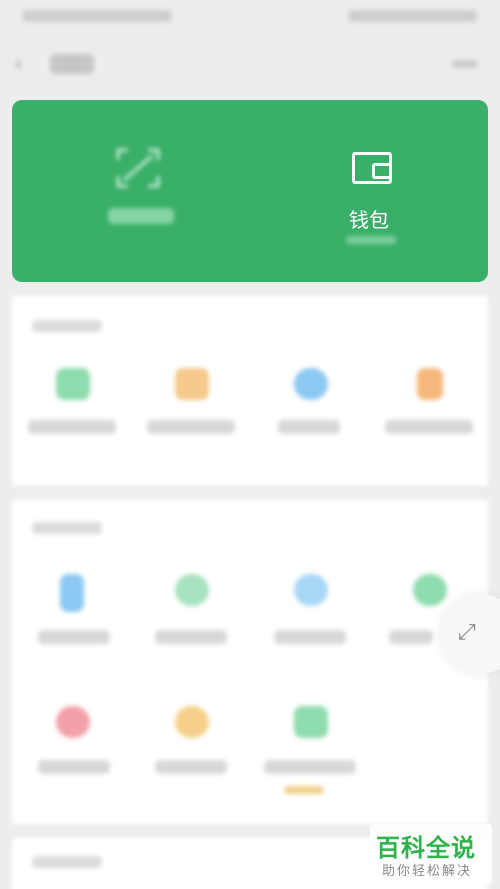  What do you see at coordinates (192, 384) in the screenshot?
I see `ticket-icon` at bounding box center [192, 384].